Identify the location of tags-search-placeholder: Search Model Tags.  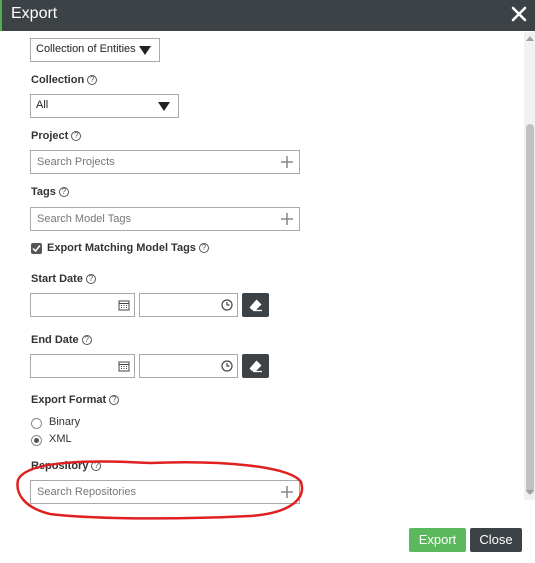
(84, 219).